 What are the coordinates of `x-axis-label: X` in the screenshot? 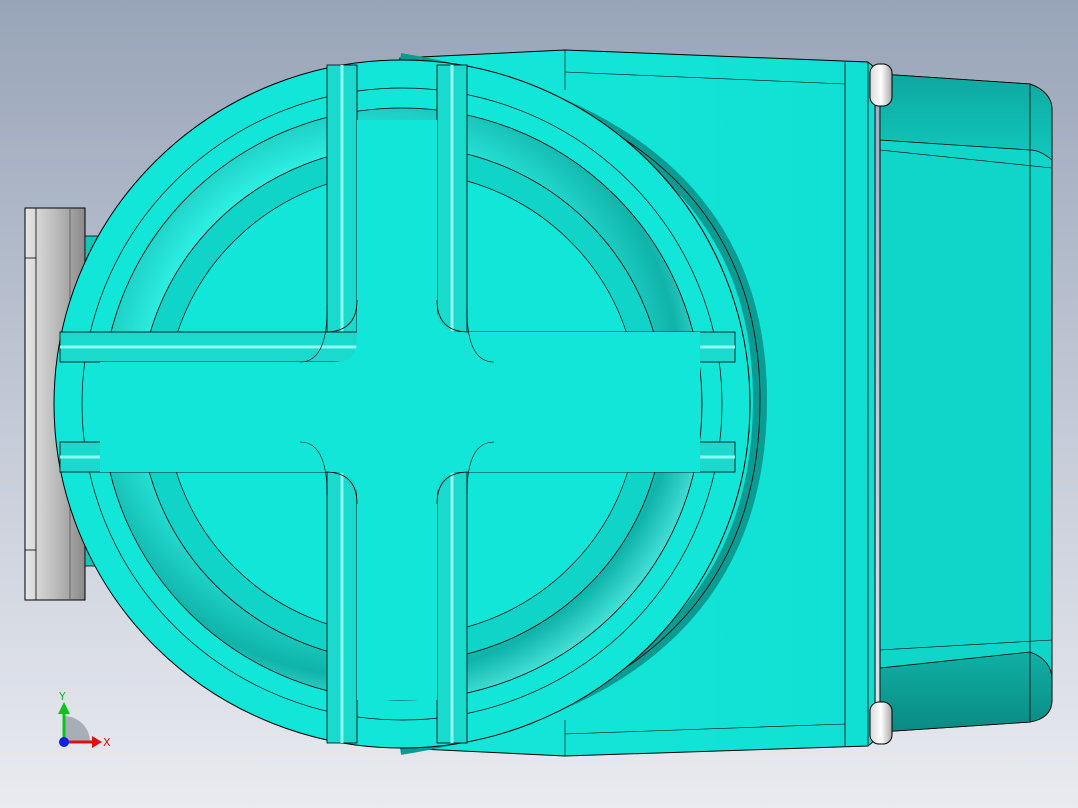 It's located at (107, 742).